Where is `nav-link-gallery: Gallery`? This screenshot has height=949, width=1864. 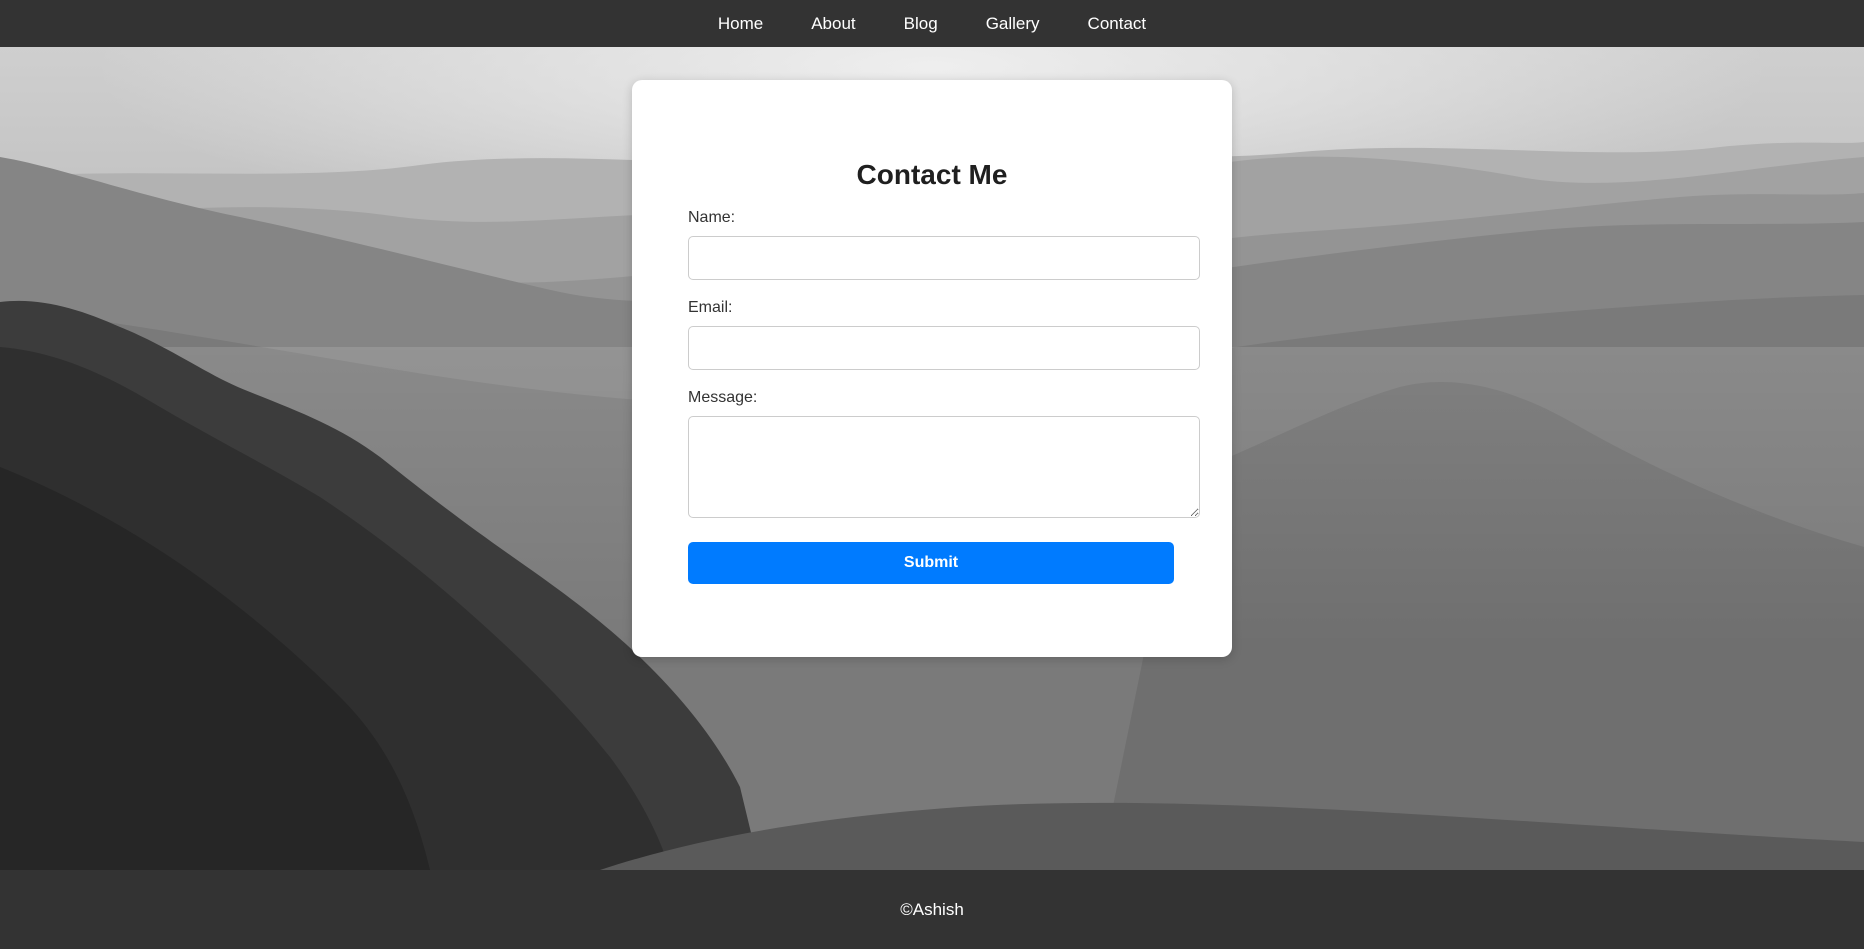
nav-link-gallery: Gallery is located at coordinates (1013, 23).